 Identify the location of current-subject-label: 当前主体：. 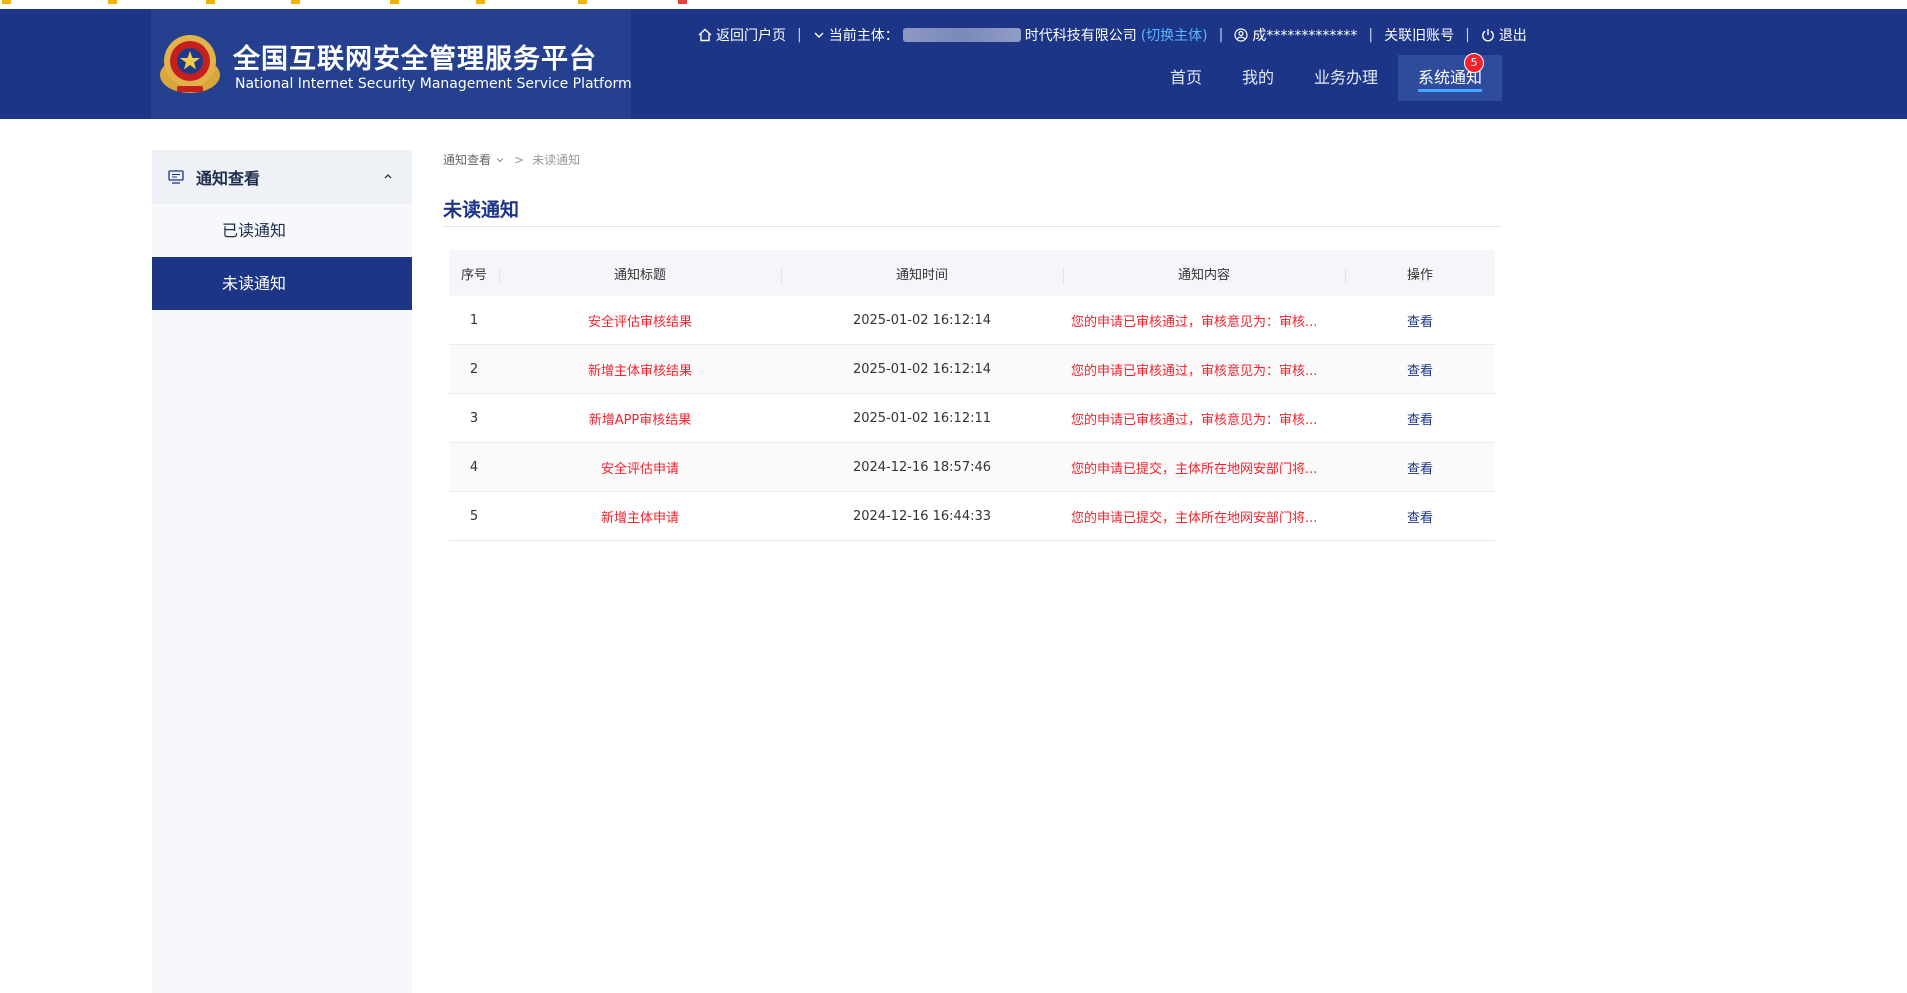
(863, 36).